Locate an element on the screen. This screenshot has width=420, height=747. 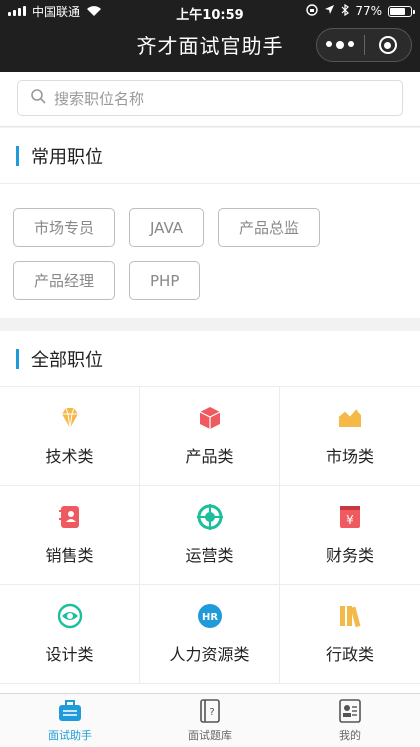
category-cell: 设计类 is located at coordinates (70, 634).